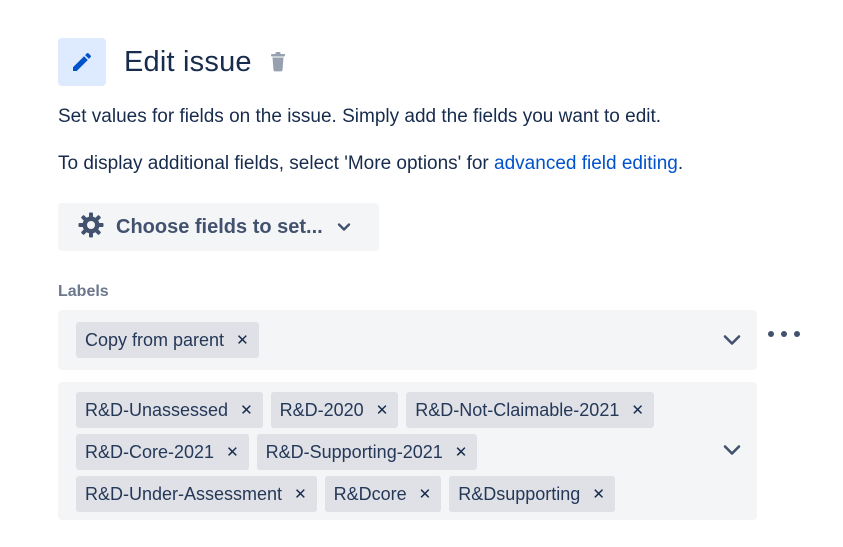 This screenshot has height=547, width=843. Describe the element at coordinates (150, 451) in the screenshot. I see `label-tag-text: R&D-Core-2021` at that location.